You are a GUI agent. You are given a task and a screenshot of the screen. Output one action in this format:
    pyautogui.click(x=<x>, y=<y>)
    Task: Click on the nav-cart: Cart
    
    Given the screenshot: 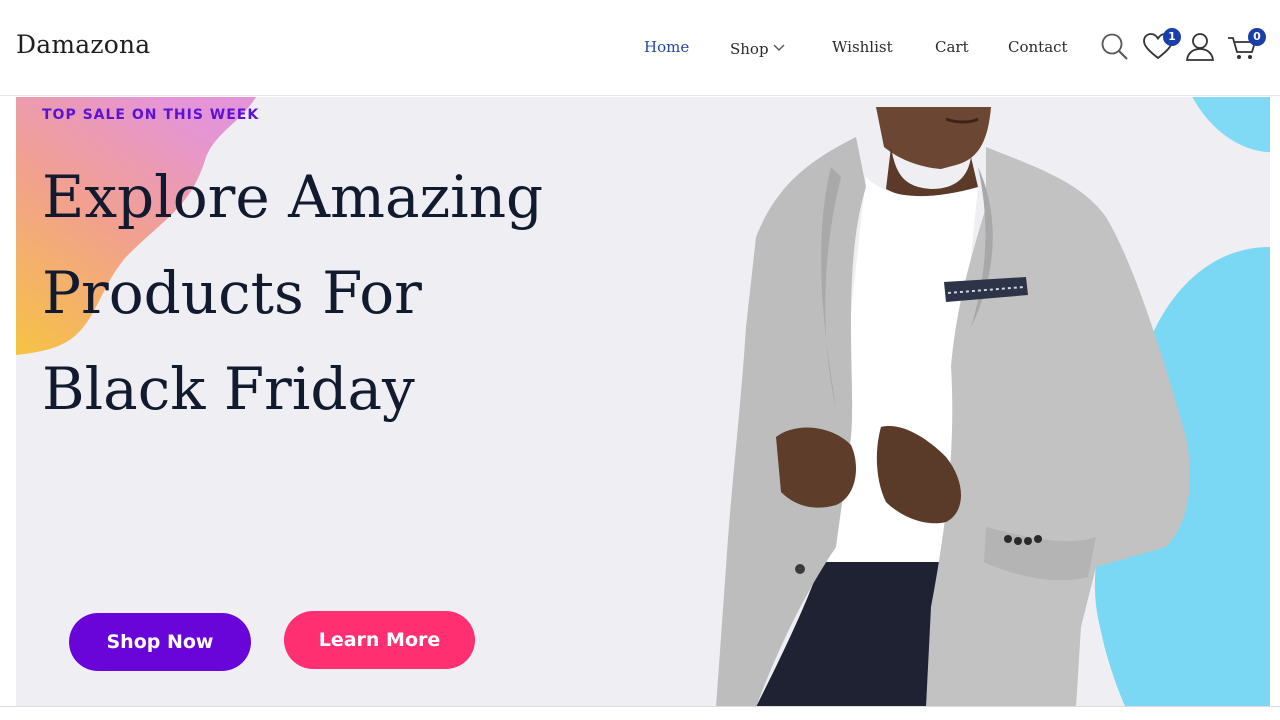 What is the action you would take?
    pyautogui.click(x=952, y=47)
    